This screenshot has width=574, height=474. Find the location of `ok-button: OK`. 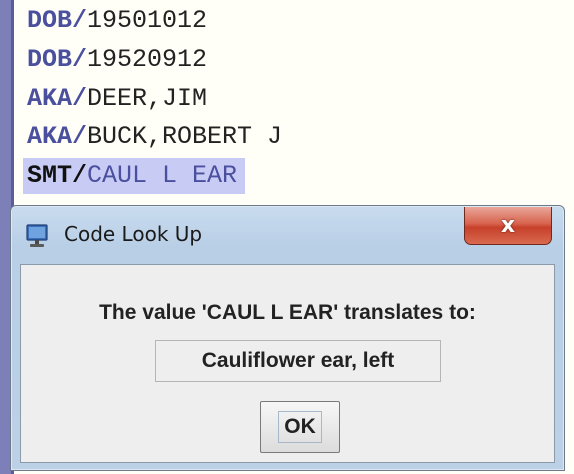

ok-button: OK is located at coordinates (300, 427).